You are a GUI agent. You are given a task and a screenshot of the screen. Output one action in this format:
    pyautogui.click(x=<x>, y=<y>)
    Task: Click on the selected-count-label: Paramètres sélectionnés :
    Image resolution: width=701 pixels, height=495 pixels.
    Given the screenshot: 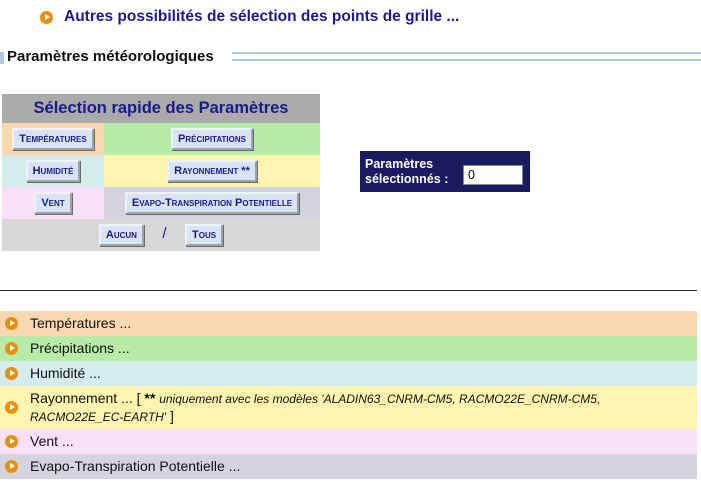 What is the action you would take?
    pyautogui.click(x=407, y=171)
    